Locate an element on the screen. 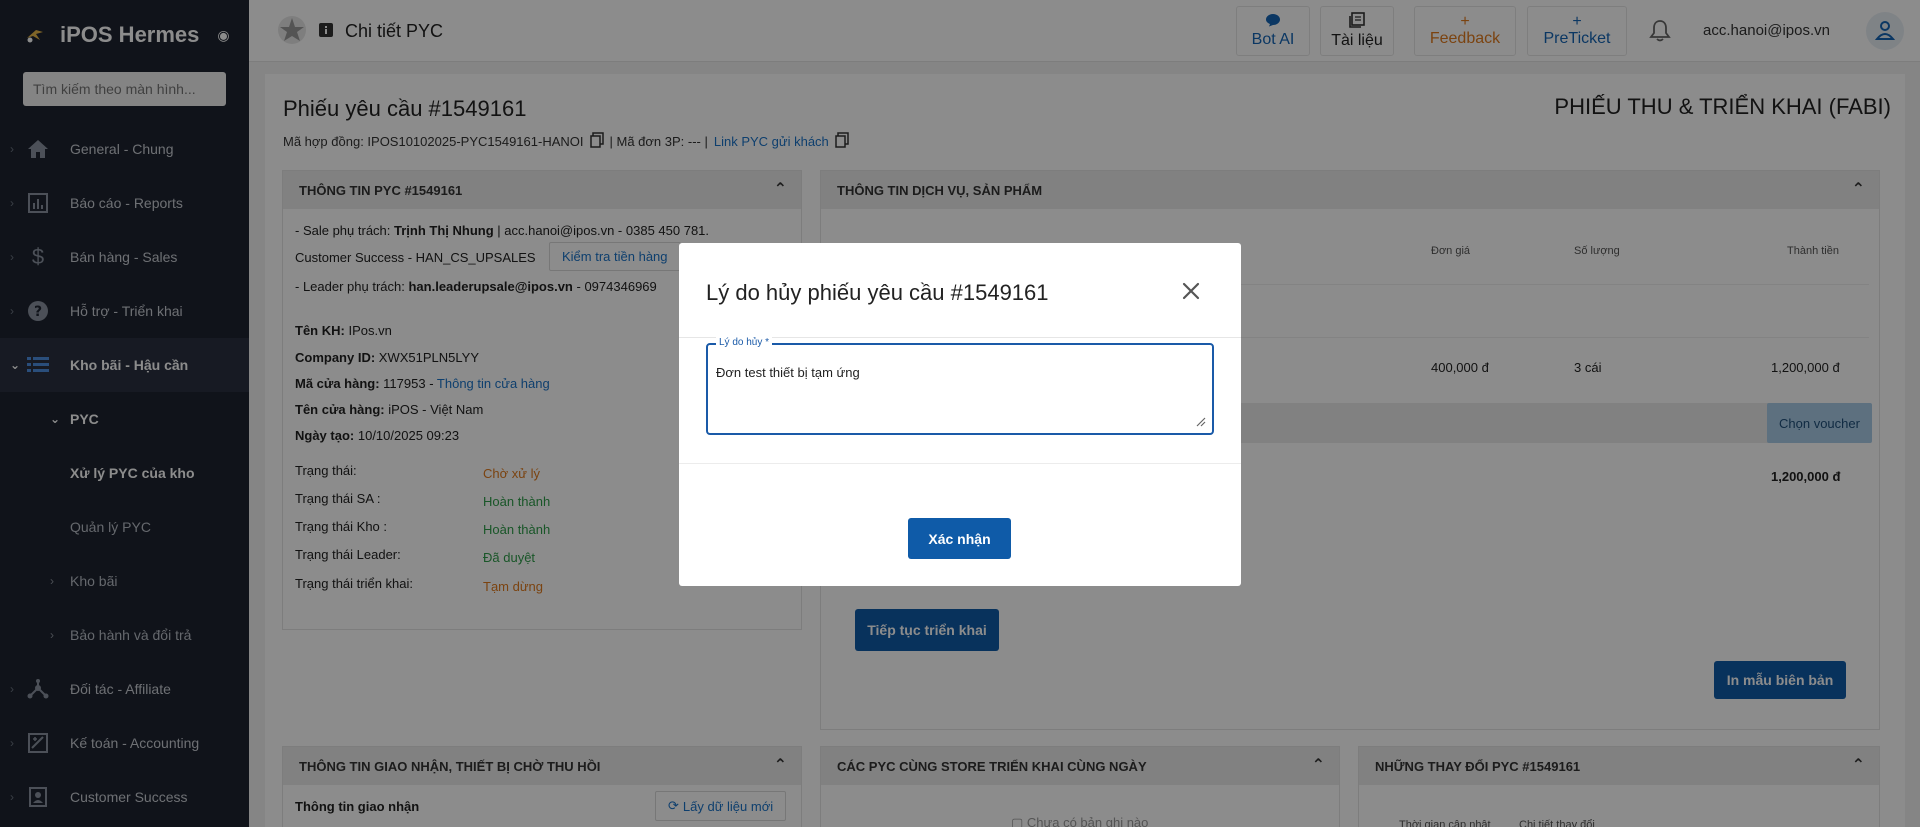 The height and width of the screenshot is (827, 1920). confirm-button: Xác nhận is located at coordinates (959, 538).